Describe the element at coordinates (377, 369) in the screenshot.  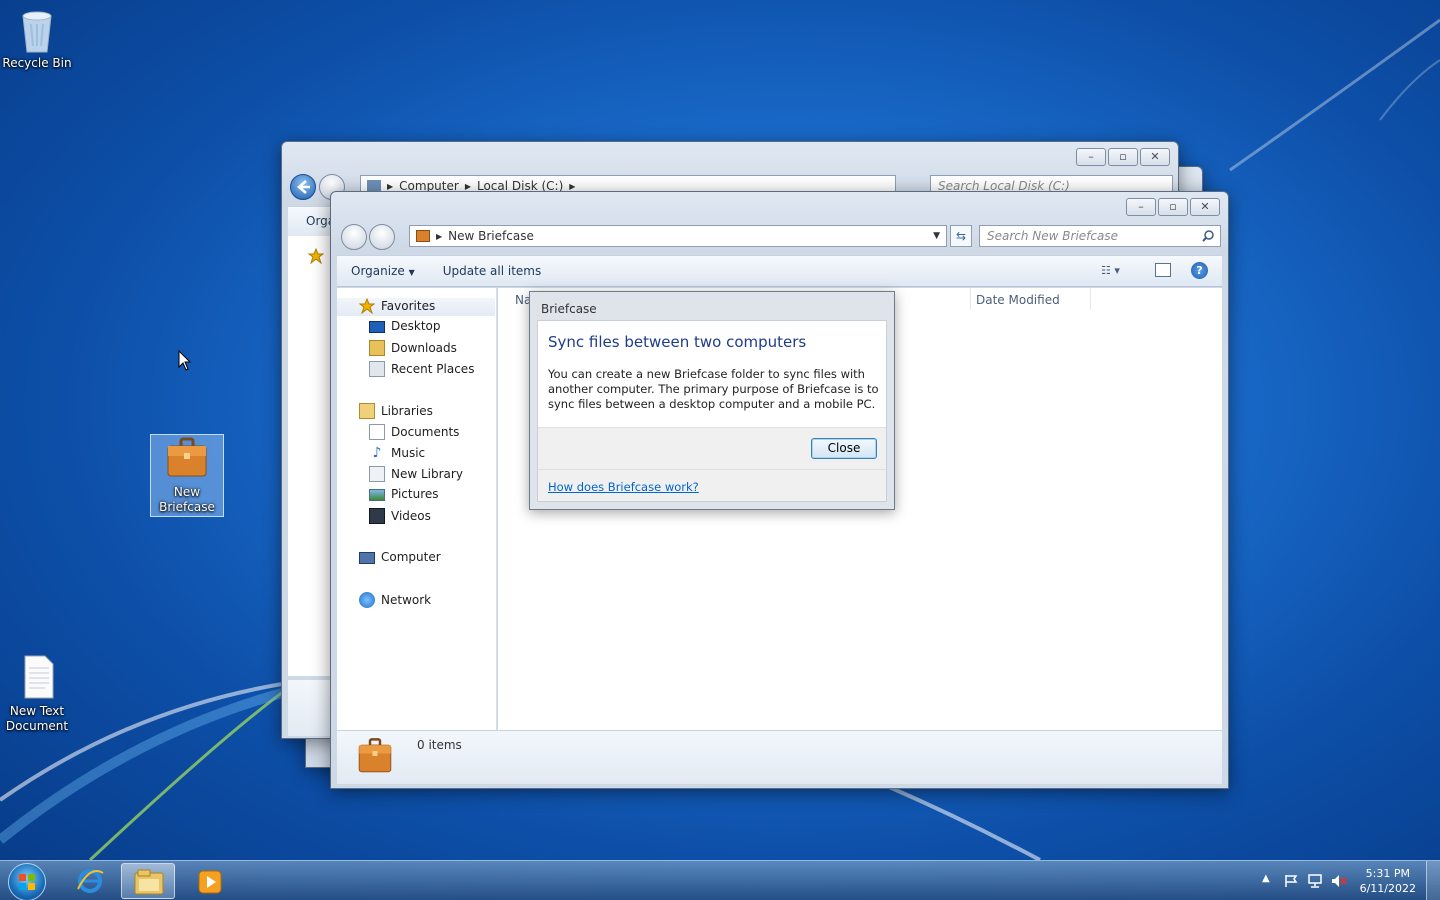
I see `recent-places-icon` at that location.